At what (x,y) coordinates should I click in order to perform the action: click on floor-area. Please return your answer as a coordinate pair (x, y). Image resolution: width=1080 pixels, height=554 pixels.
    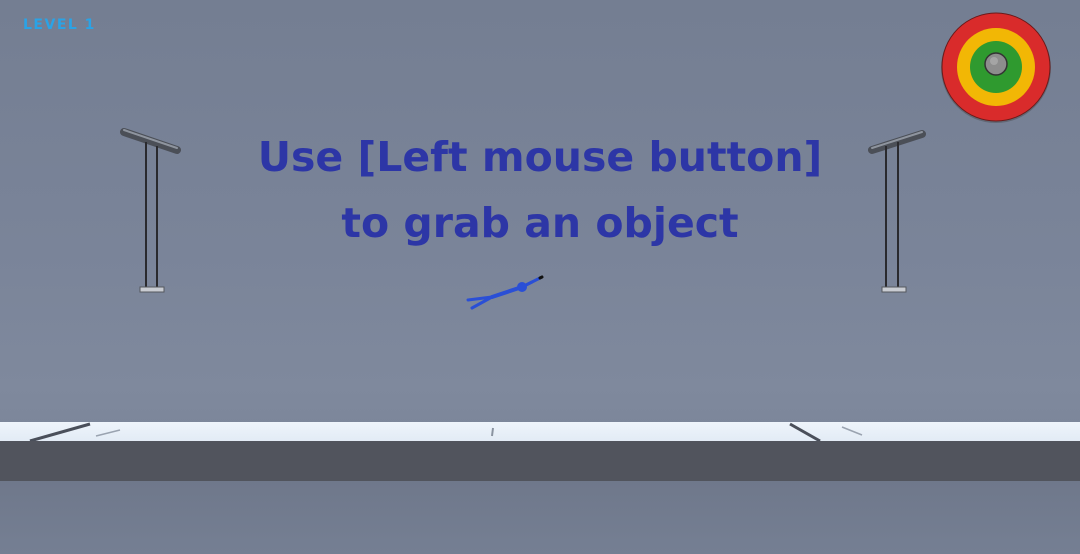
    Looking at the image, I should click on (540, 517).